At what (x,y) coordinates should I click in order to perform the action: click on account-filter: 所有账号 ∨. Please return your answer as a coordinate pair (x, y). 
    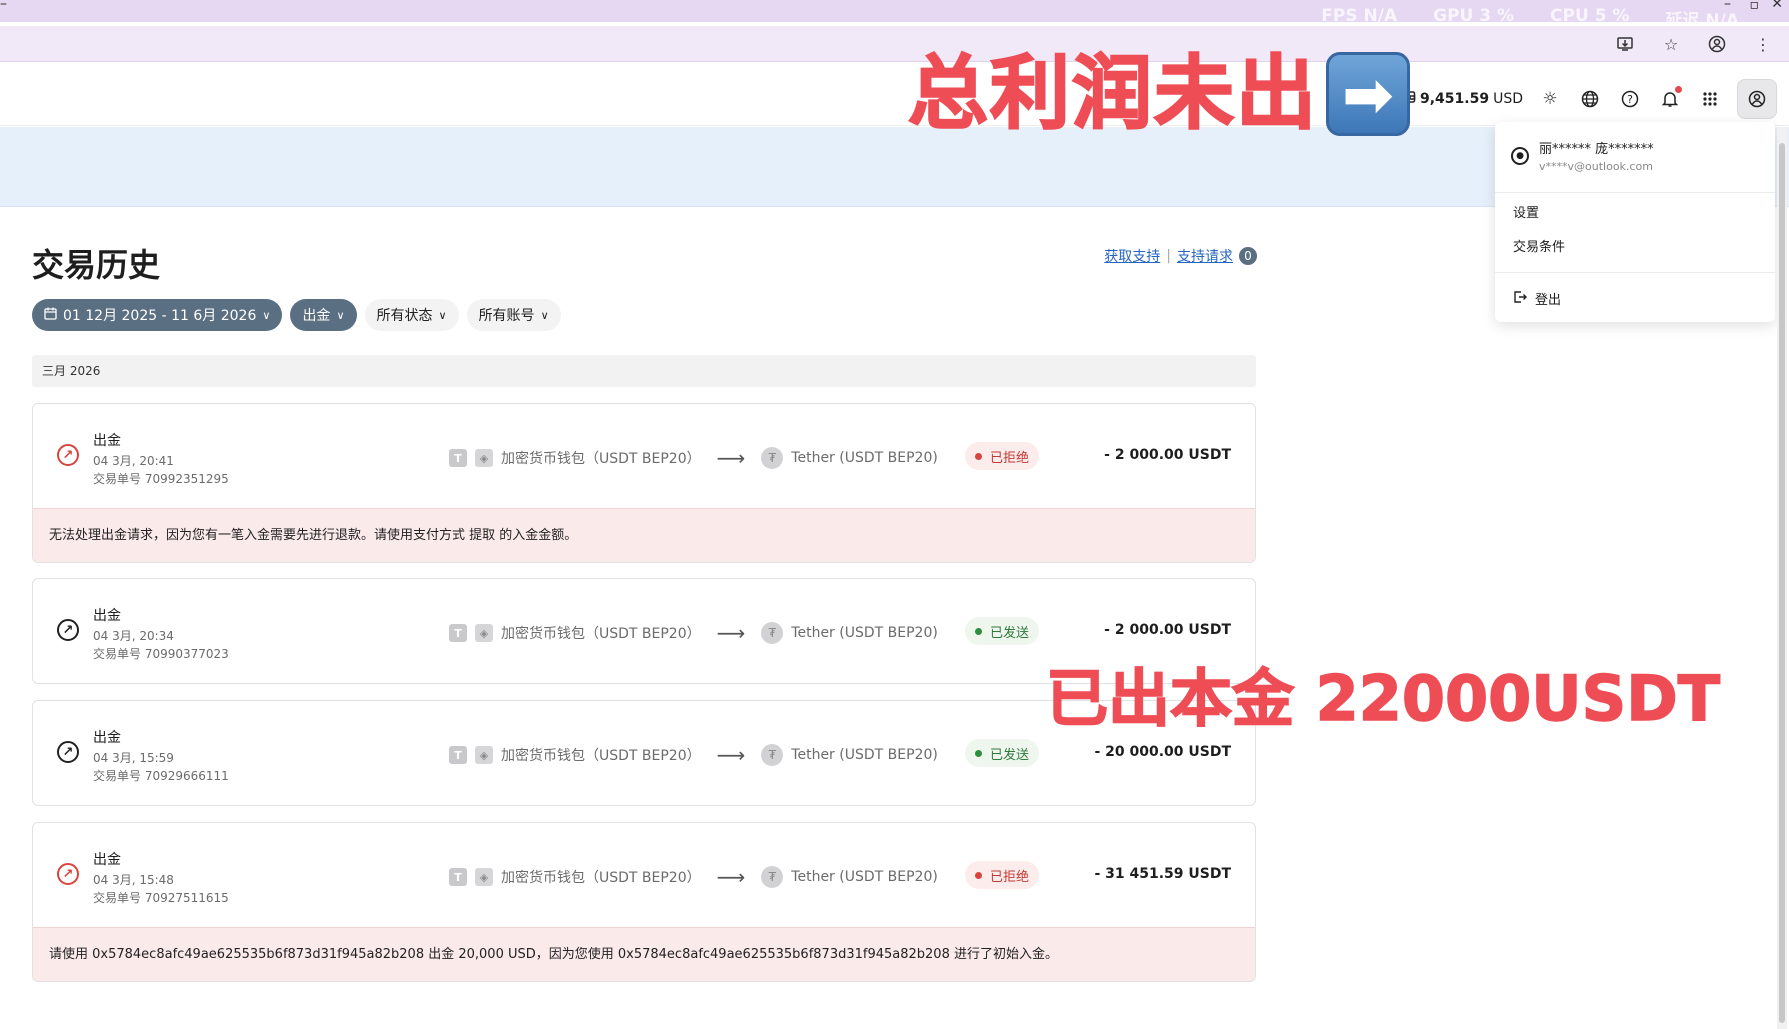
    Looking at the image, I should click on (513, 315).